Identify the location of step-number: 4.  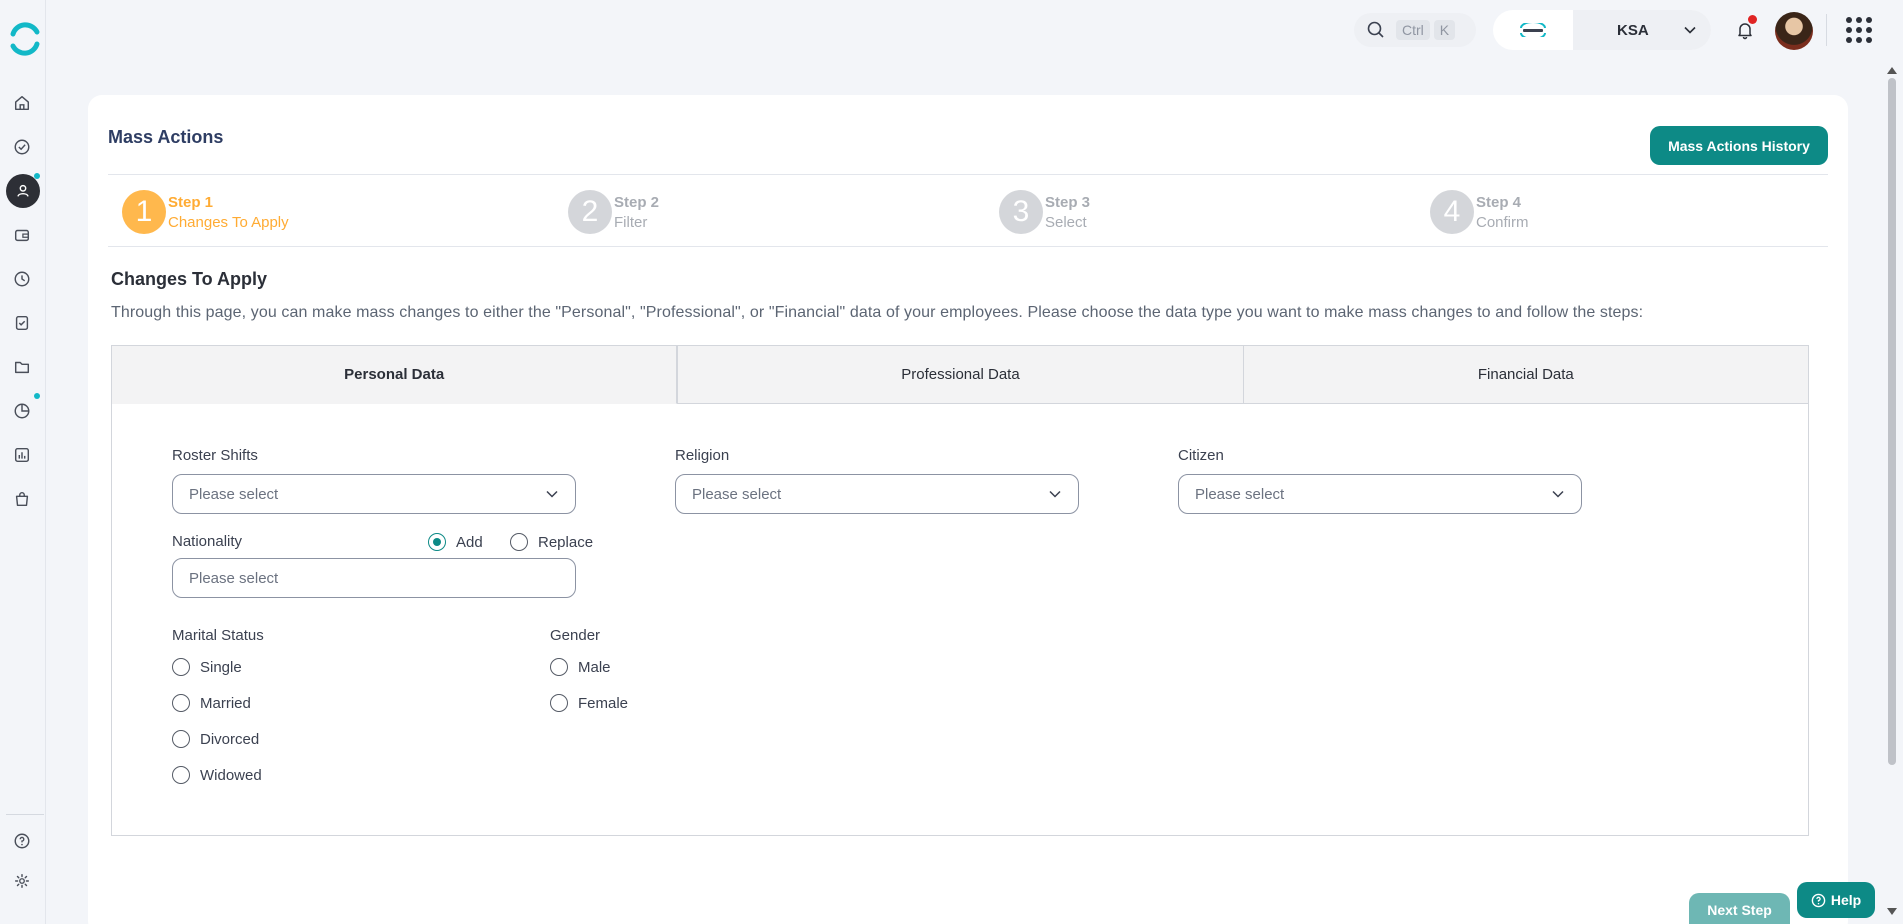
(1452, 212).